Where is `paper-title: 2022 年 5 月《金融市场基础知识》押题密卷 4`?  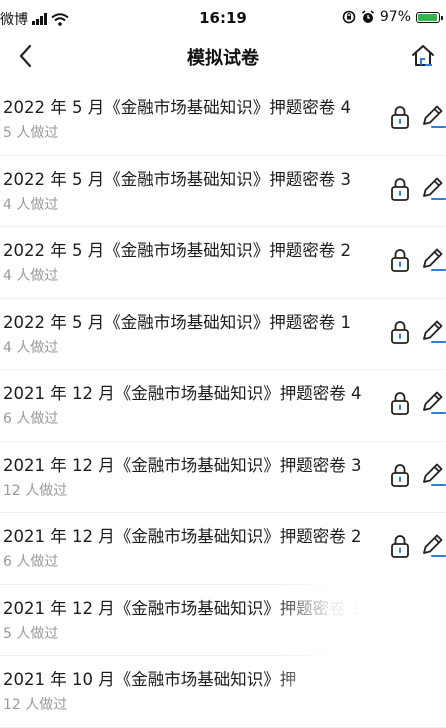
paper-title: 2022 年 5 月《金融市场基础知识》押题密卷 4 is located at coordinates (177, 107).